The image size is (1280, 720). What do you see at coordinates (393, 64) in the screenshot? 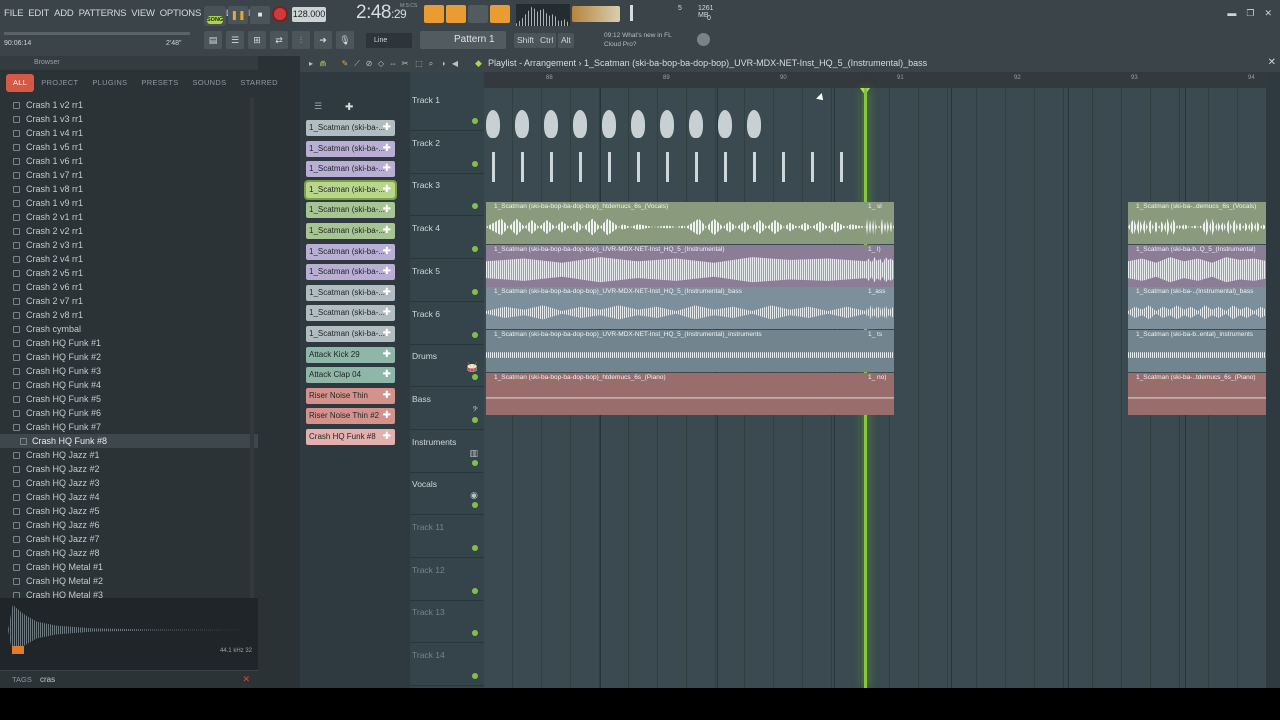
I see `slip-icon: ⇔` at bounding box center [393, 64].